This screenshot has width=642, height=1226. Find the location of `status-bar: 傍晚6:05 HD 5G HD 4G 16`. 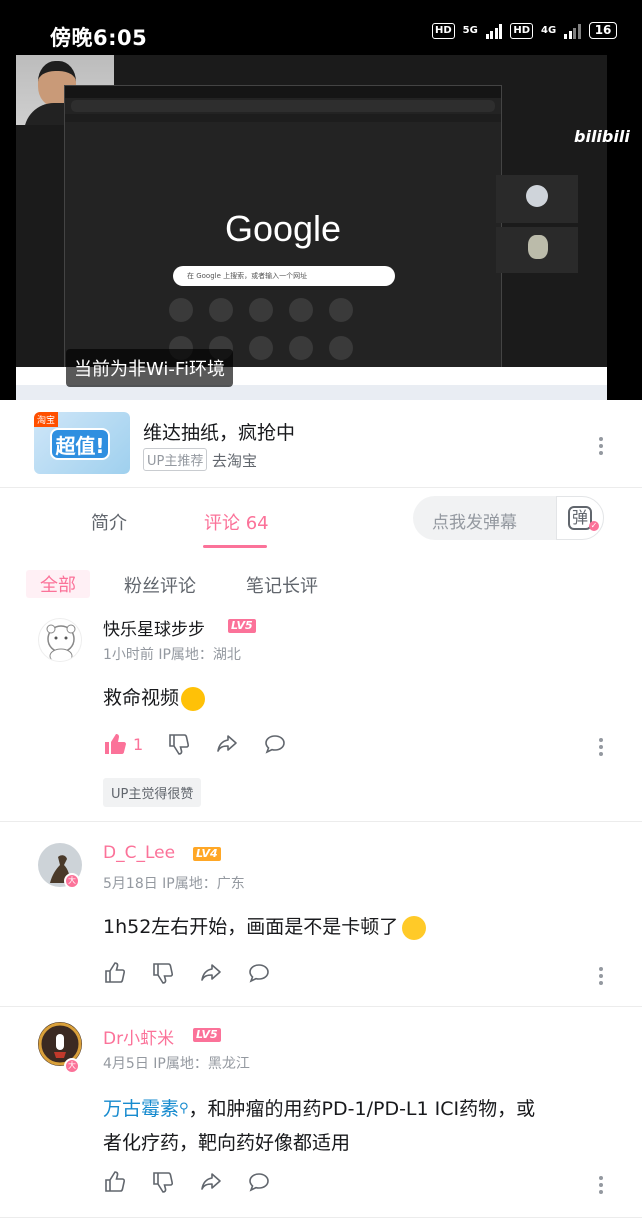

status-bar: 傍晚6:05 HD 5G HD 4G 16 is located at coordinates (321, 29).